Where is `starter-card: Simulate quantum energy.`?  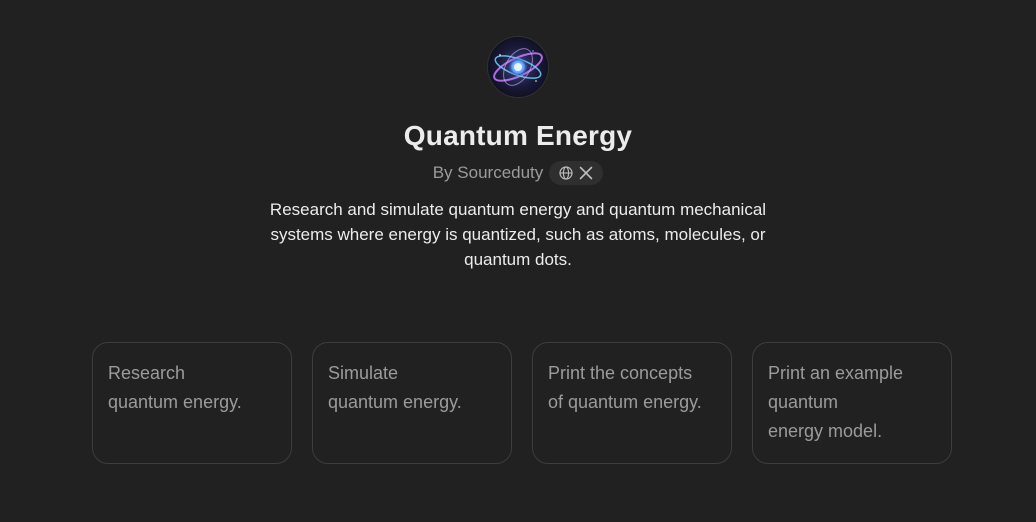 starter-card: Simulate quantum energy. is located at coordinates (412, 403).